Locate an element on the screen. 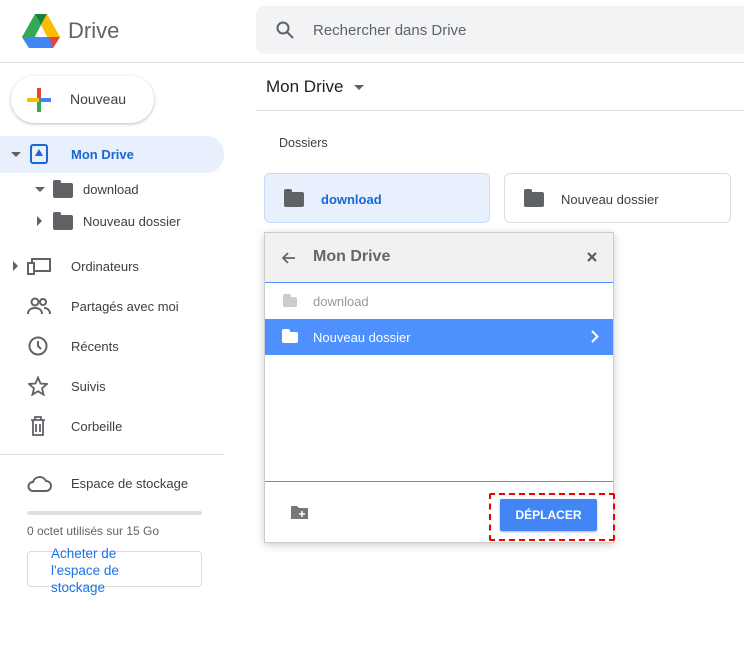 This screenshot has height=664, width=744. sidebar-item-nouveau-dossier: Nouveau dossier is located at coordinates (112, 221).